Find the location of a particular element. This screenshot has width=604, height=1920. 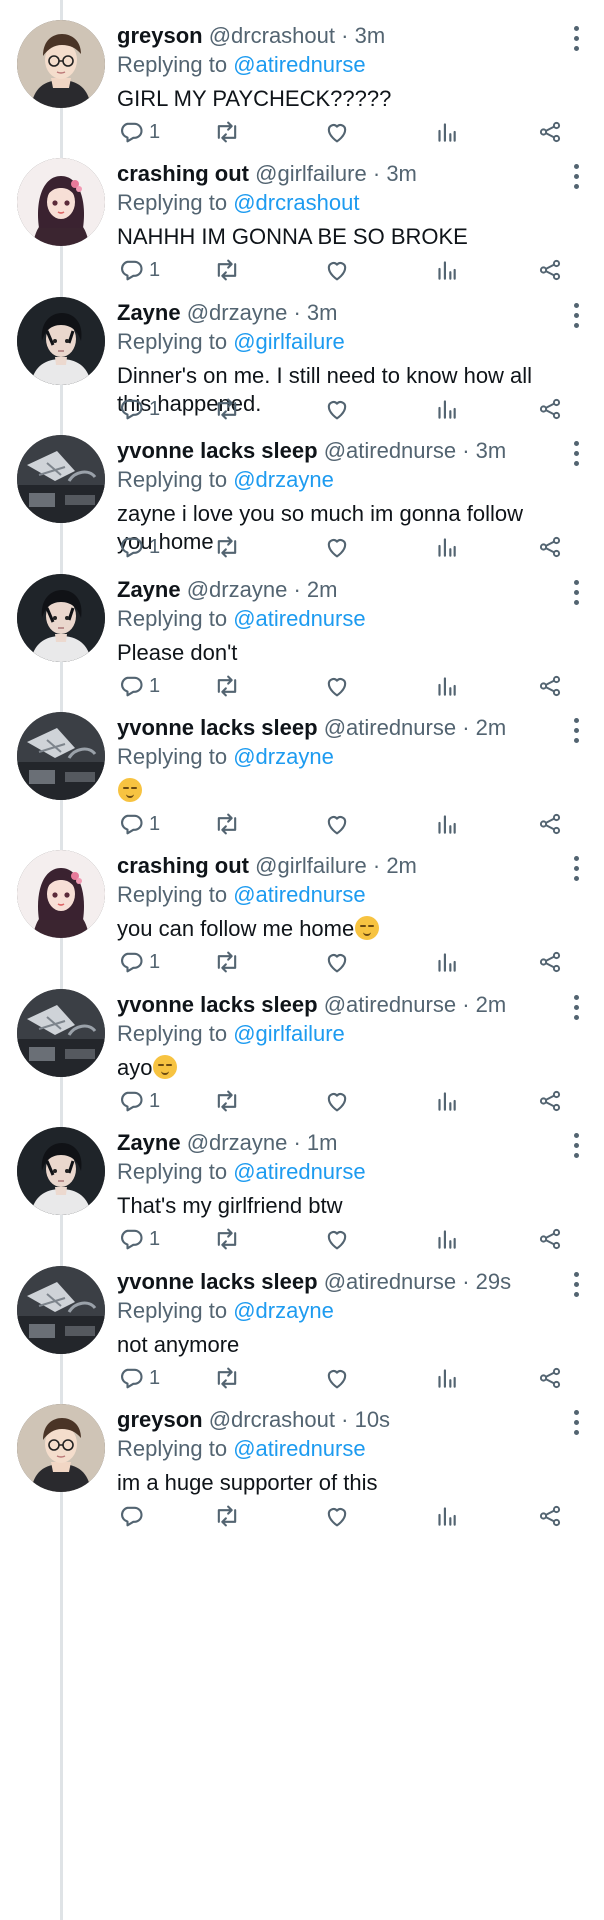

tweet-text-content: ayo is located at coordinates (135, 1067).